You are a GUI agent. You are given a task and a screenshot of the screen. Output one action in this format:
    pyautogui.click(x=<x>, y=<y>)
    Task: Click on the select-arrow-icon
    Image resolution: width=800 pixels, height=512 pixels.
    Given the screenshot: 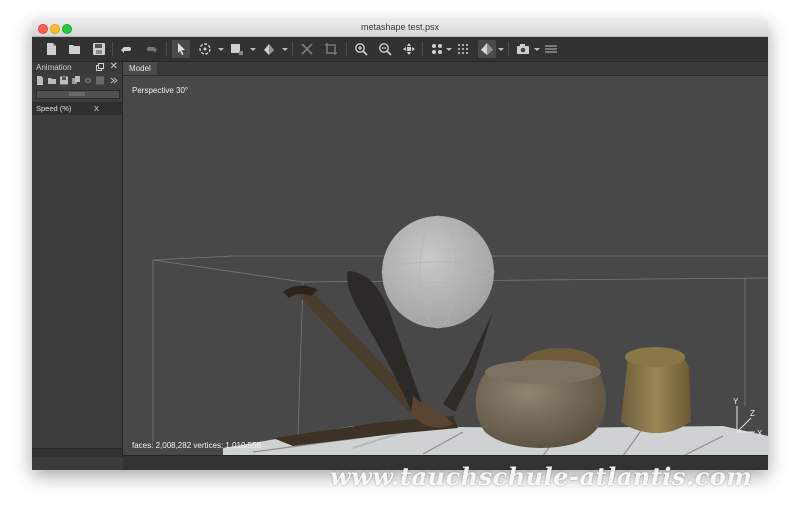 What is the action you would take?
    pyautogui.click(x=181, y=49)
    